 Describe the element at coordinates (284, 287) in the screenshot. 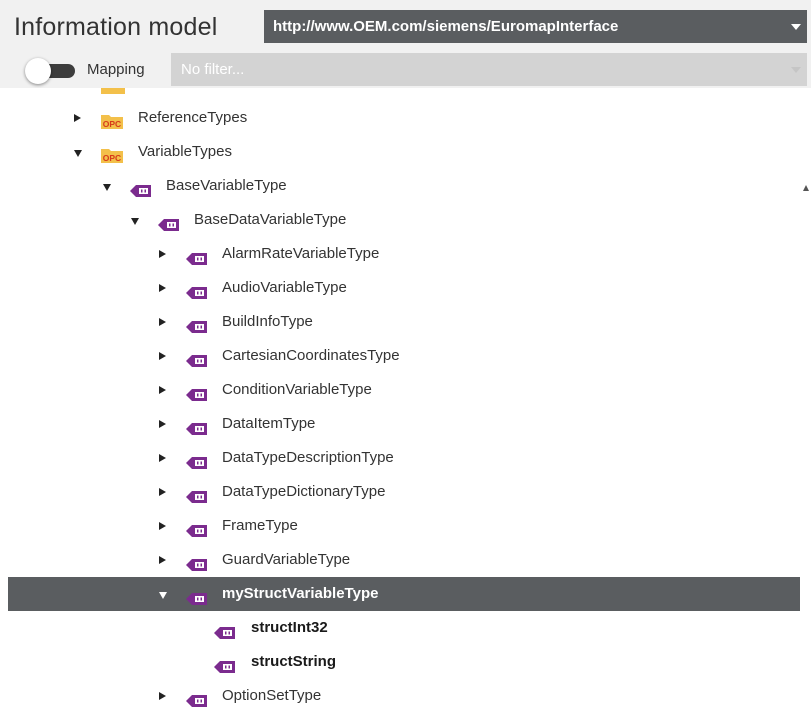

I see `tree-node-label: AudioVariableType` at that location.